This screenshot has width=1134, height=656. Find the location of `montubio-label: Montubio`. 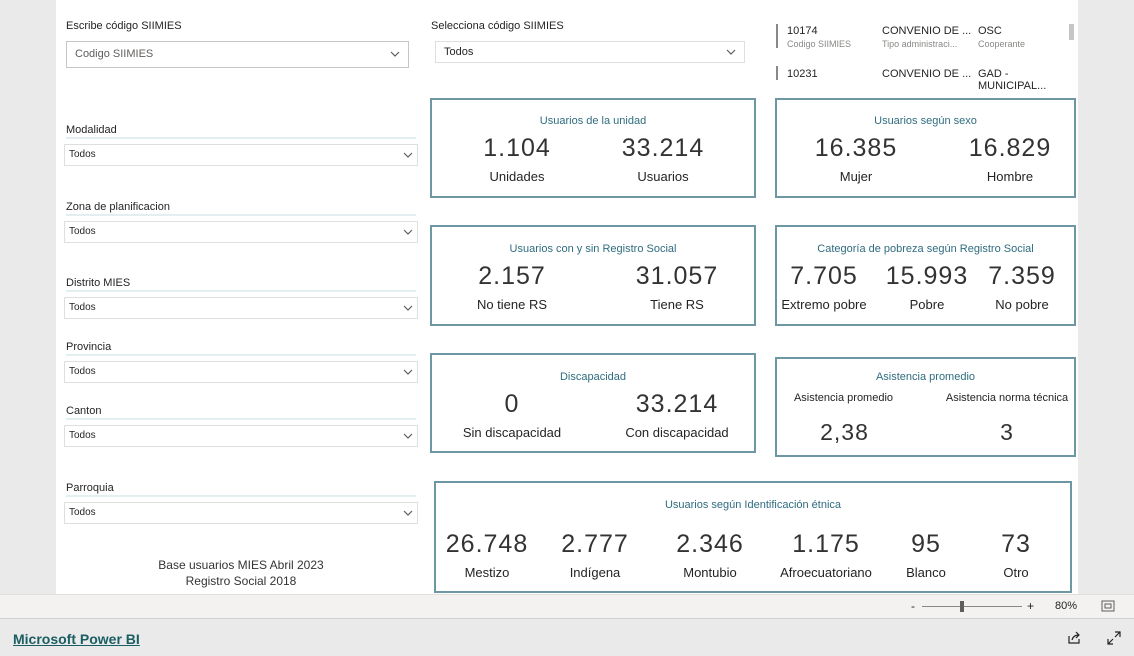

montubio-label: Montubio is located at coordinates (710, 572).